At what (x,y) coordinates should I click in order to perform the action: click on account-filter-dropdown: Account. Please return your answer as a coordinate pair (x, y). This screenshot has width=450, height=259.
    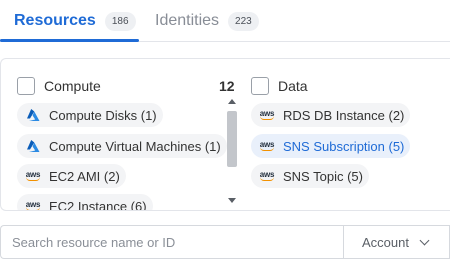
    Looking at the image, I should click on (396, 242).